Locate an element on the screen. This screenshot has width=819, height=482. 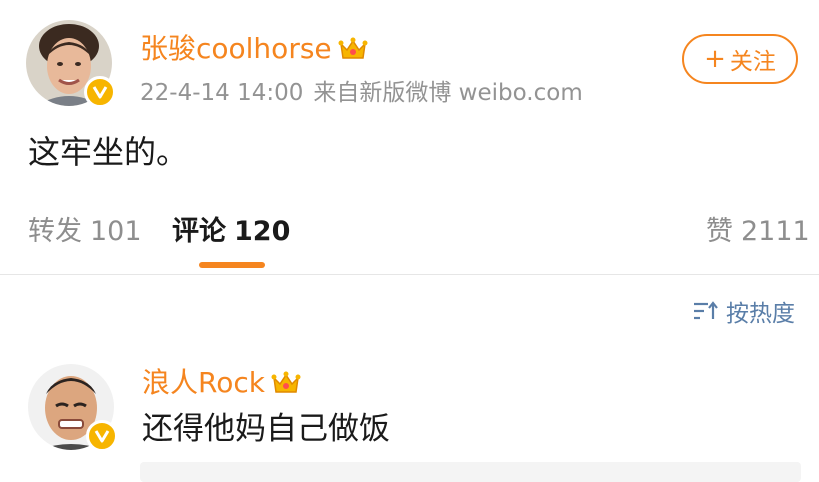
follow-button: + 关注 is located at coordinates (740, 59).